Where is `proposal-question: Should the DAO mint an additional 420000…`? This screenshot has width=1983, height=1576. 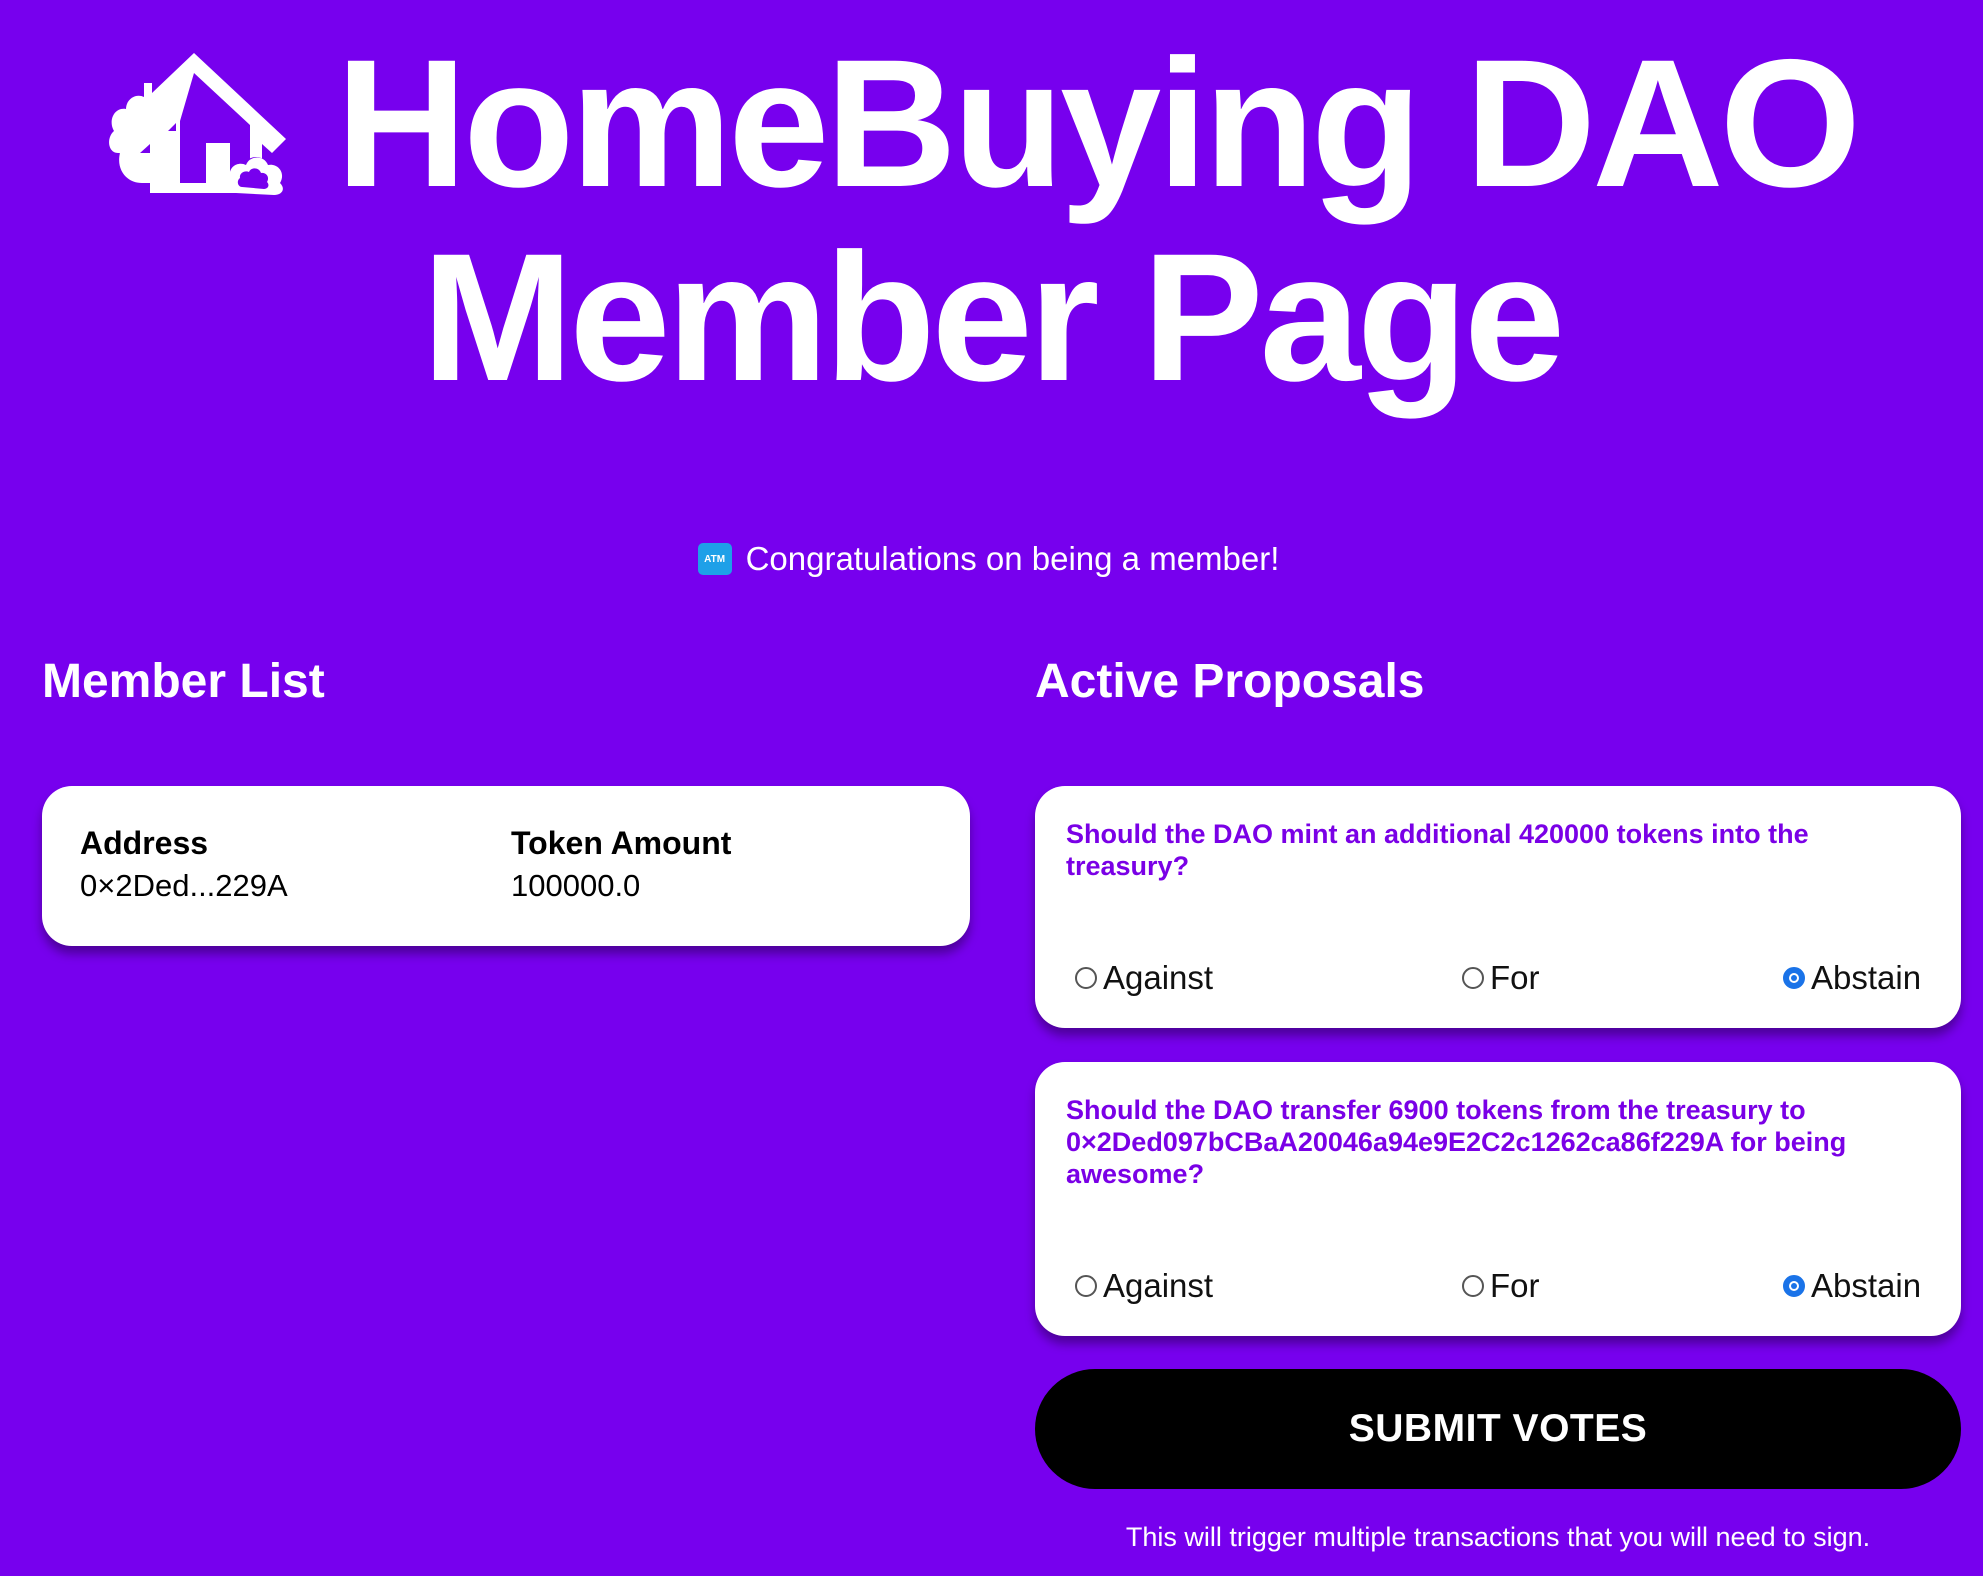
proposal-question: Should the DAO mint an additional 420000… is located at coordinates (1437, 850).